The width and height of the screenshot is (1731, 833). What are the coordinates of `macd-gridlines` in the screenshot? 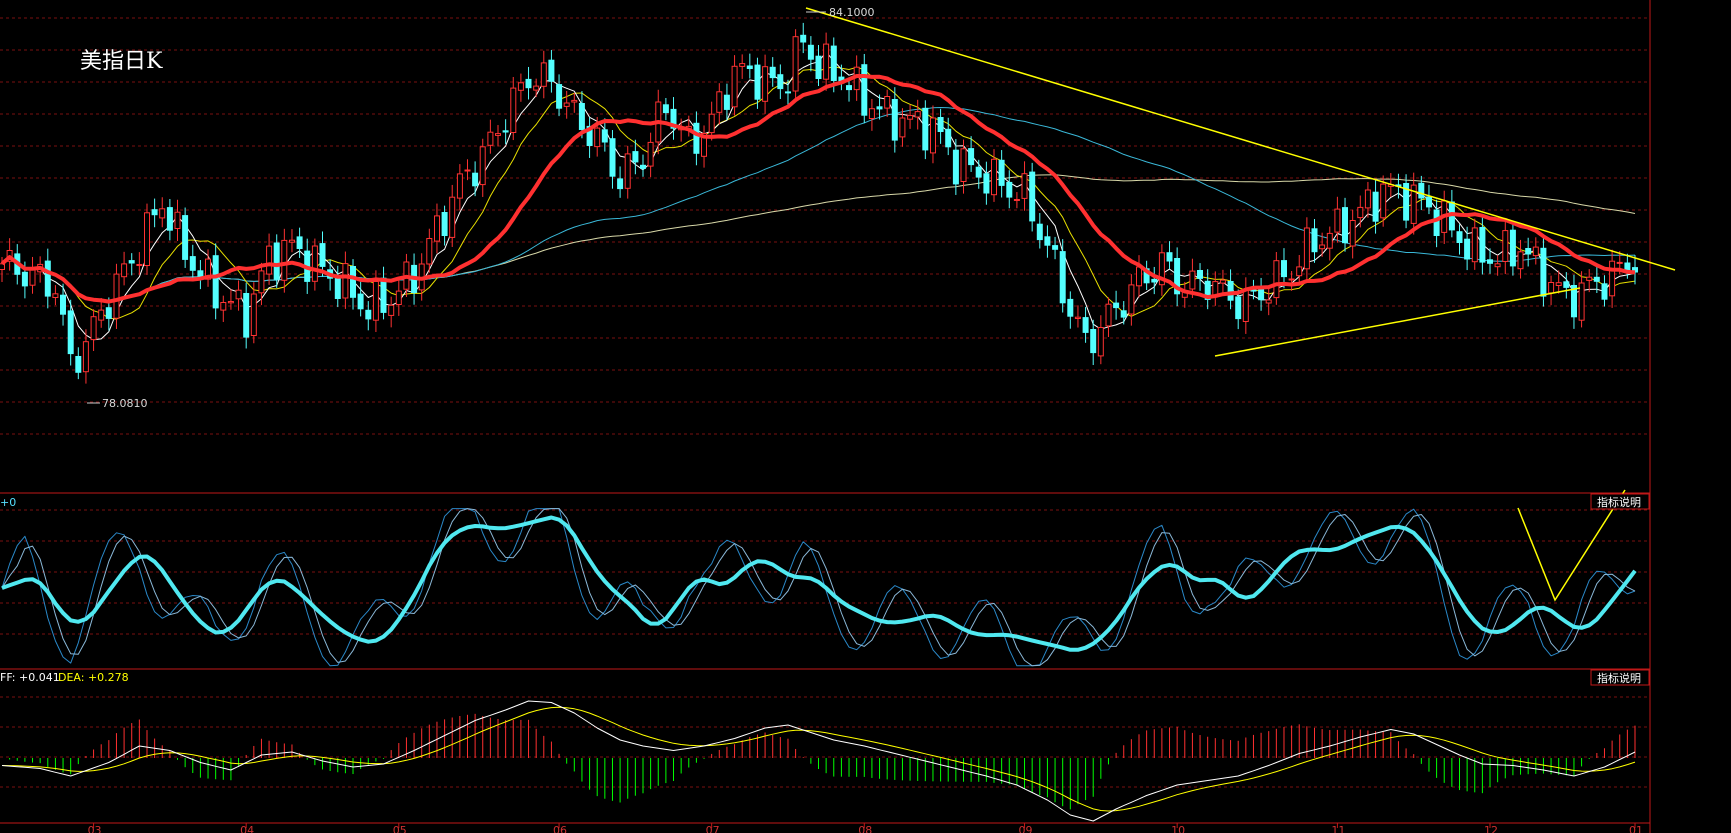 It's located at (825, 742).